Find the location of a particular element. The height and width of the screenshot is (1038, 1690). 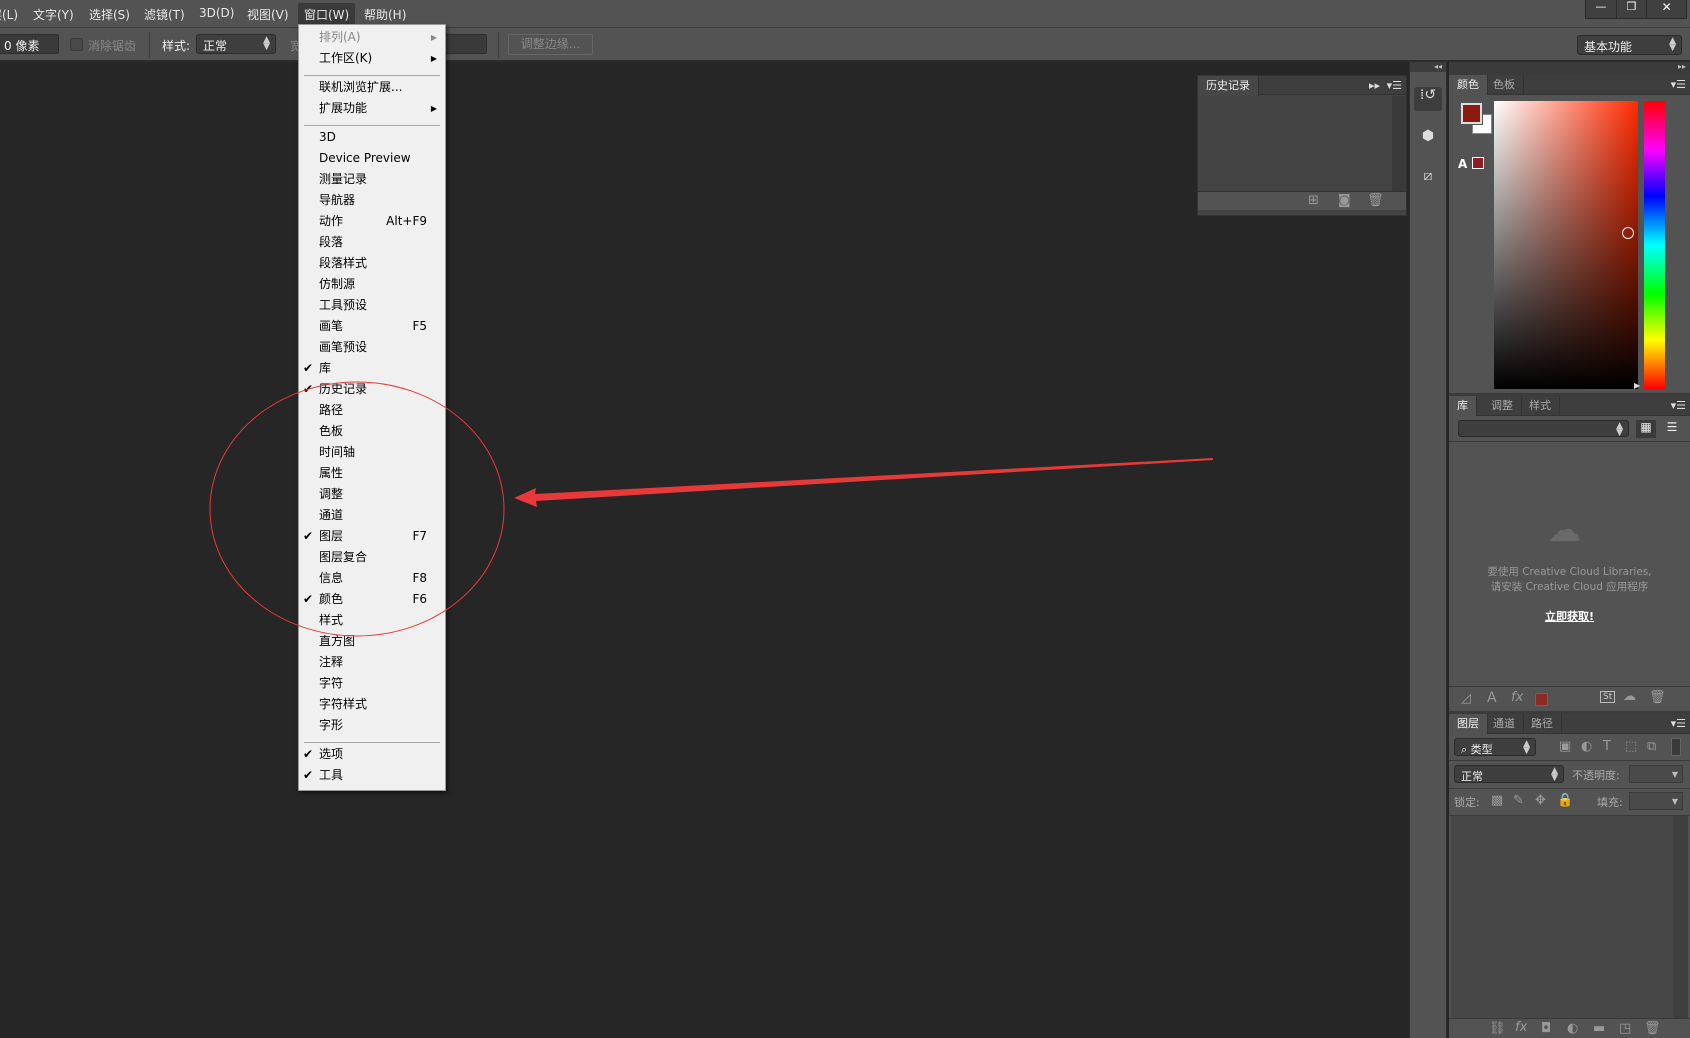

highlight-circle is located at coordinates (357, 509).